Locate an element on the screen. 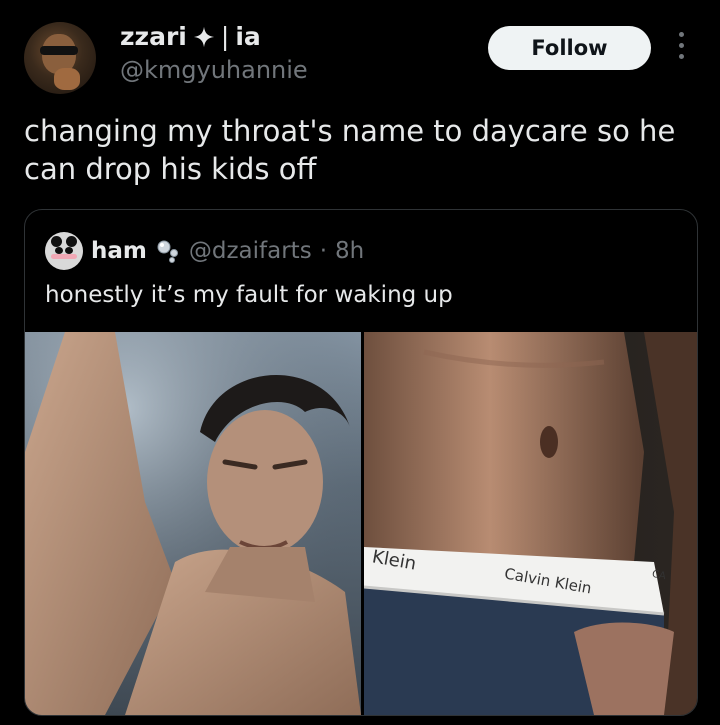  author-handle: @kmgyuhannie is located at coordinates (214, 70).